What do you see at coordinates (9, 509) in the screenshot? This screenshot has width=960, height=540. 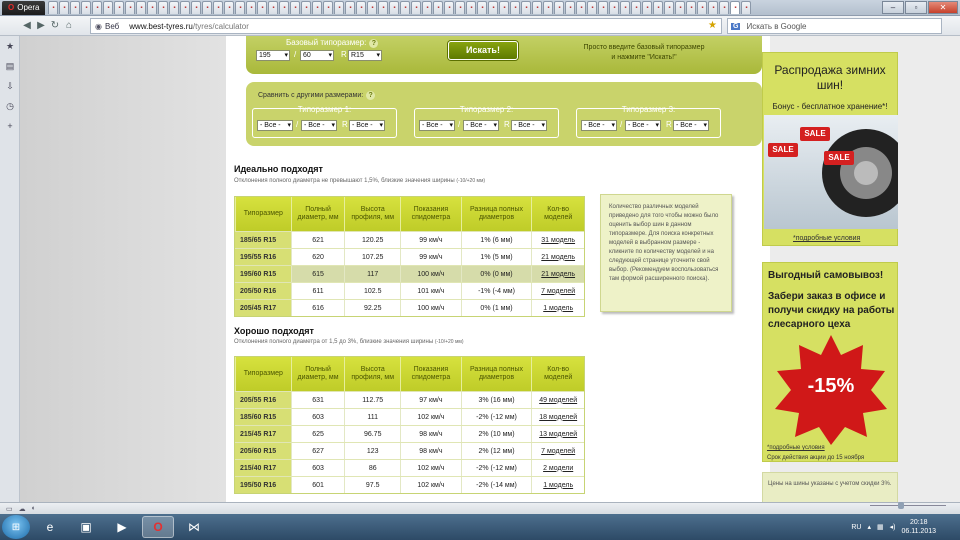 I see `panel-toggle-icon: ▭` at bounding box center [9, 509].